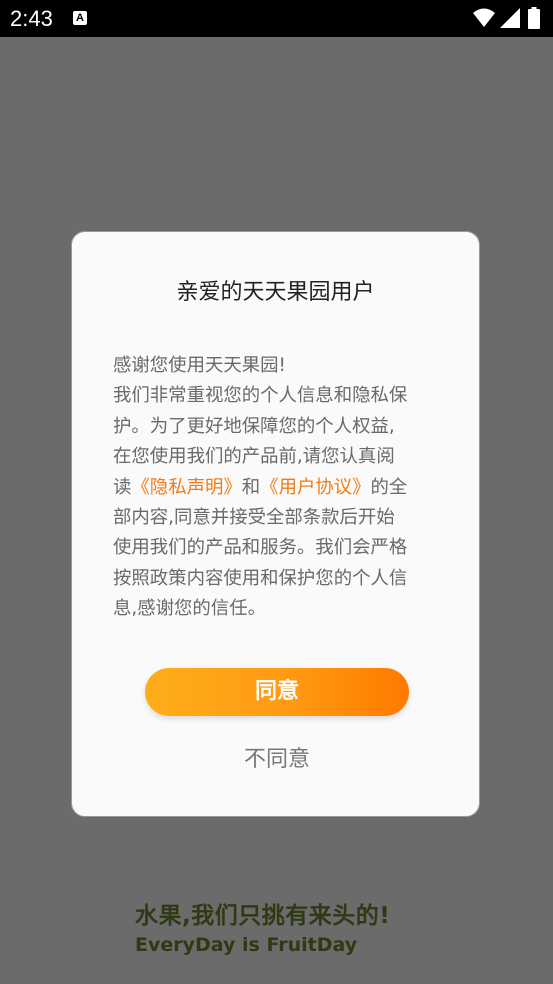 The image size is (553, 984). I want to click on wifi-icon, so click(484, 17).